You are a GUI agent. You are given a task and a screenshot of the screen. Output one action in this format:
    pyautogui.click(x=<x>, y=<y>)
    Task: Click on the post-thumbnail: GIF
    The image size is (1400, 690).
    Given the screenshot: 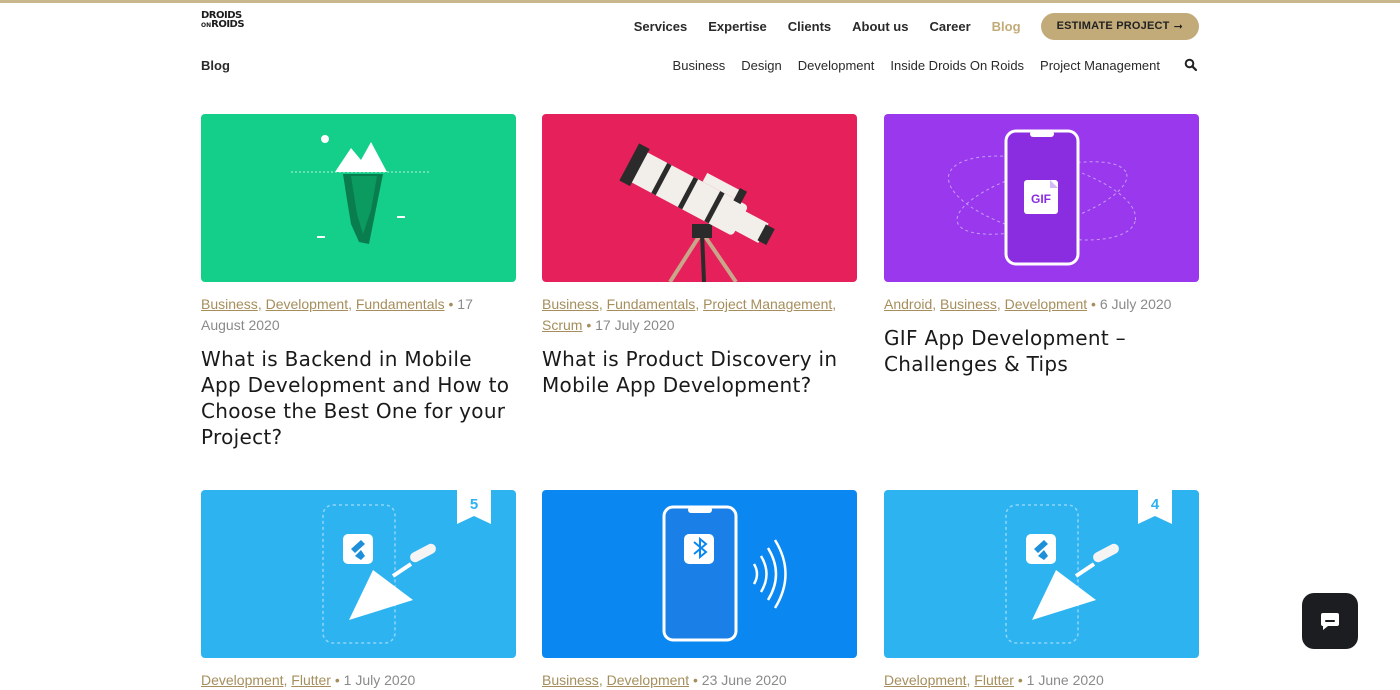 What is the action you would take?
    pyautogui.click(x=1041, y=198)
    